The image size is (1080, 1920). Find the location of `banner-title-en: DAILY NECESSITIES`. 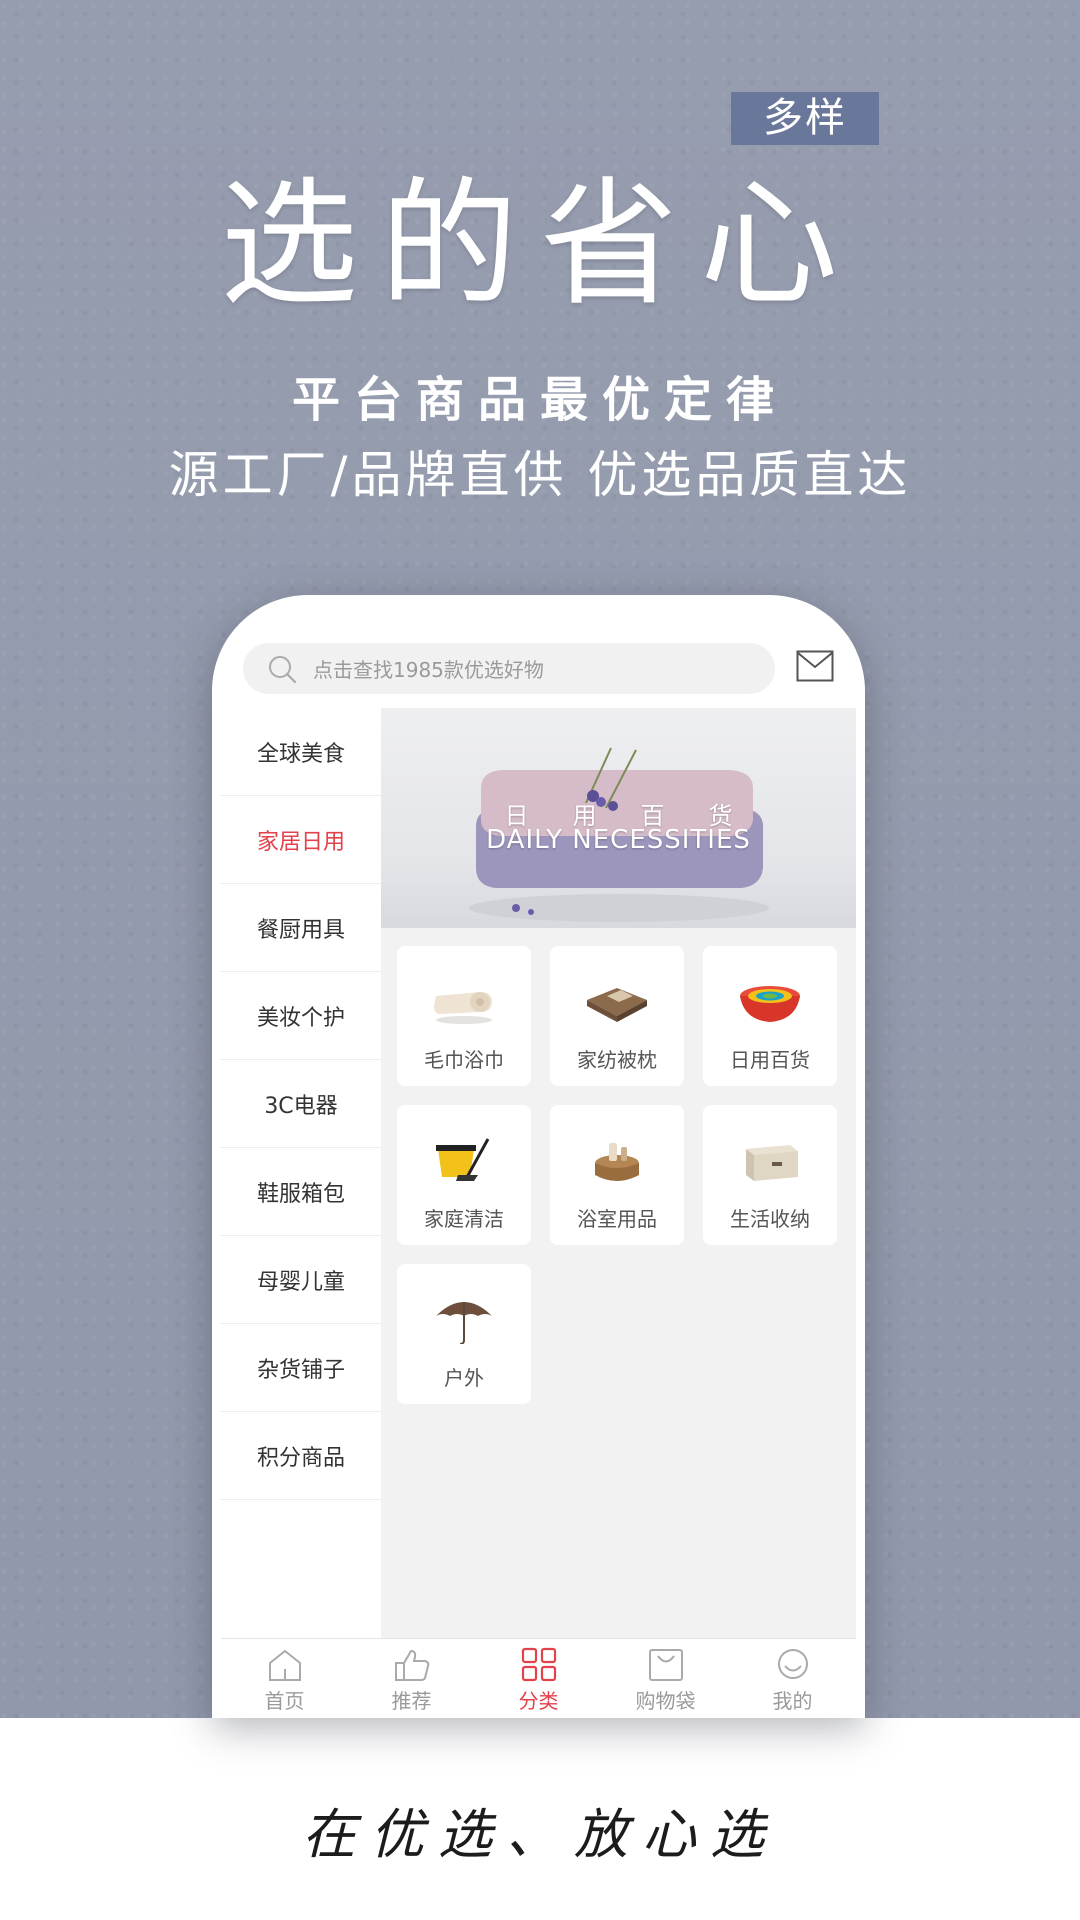

banner-title-en: DAILY NECESSITIES is located at coordinates (618, 840).